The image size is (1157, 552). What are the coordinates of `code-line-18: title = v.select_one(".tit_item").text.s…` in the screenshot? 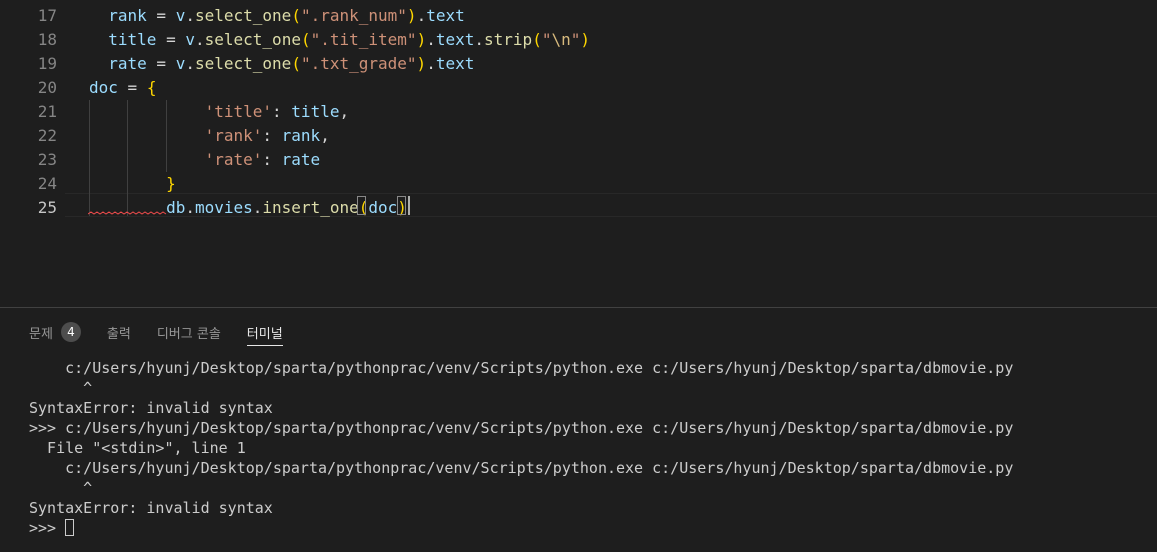 It's located at (339, 40).